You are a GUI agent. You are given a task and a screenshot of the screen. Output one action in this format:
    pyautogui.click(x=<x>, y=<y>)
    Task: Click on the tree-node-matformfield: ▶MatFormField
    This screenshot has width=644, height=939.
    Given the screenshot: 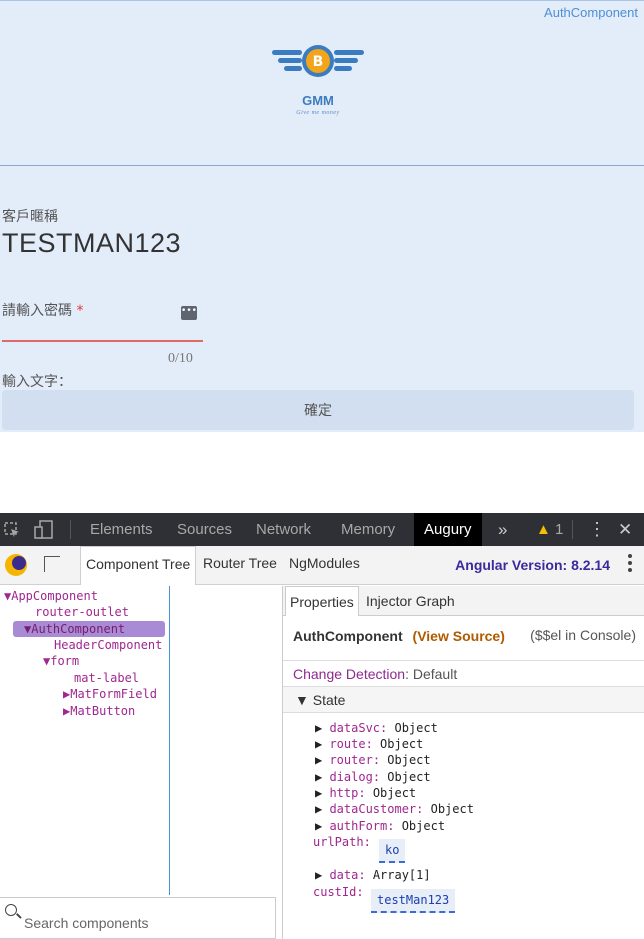 What is the action you would take?
    pyautogui.click(x=110, y=694)
    